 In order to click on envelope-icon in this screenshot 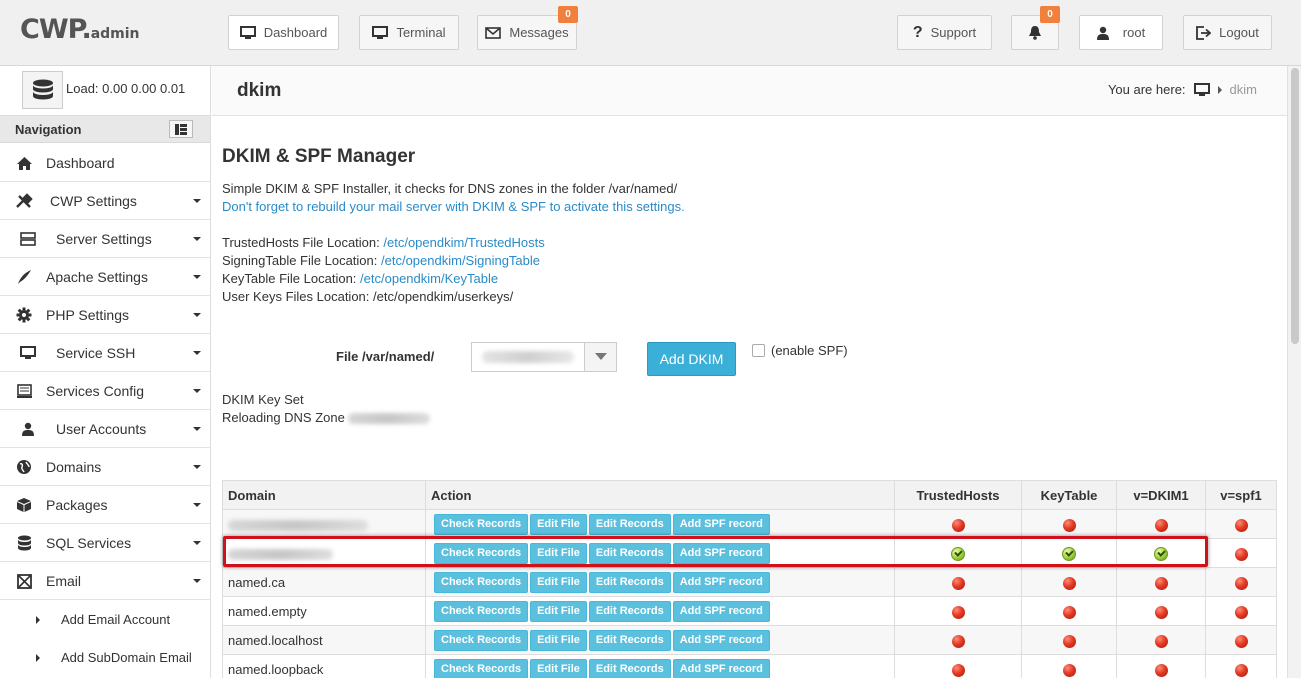, I will do `click(24, 581)`.